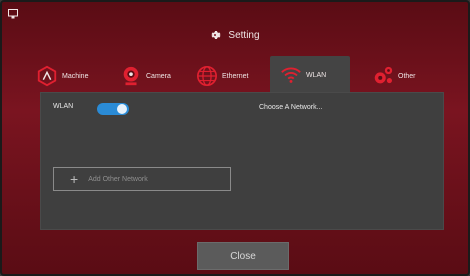 The width and height of the screenshot is (470, 276). I want to click on monitor-icon, so click(13, 14).